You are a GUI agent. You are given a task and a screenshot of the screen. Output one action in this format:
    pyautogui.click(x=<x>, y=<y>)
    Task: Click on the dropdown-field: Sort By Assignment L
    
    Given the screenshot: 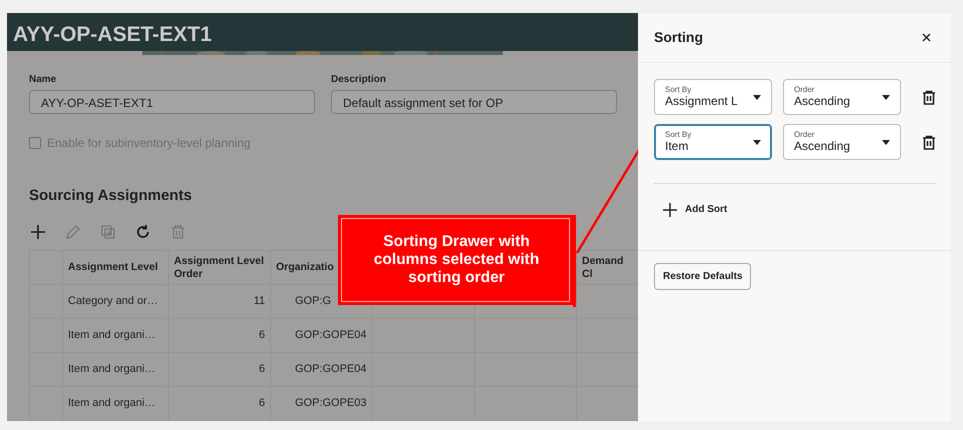 What is the action you would take?
    pyautogui.click(x=713, y=97)
    